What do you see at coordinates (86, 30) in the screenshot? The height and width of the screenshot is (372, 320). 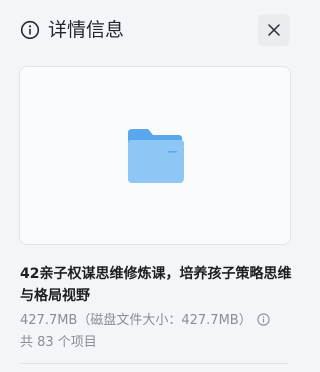 I see `panel-title: 详情信息` at bounding box center [86, 30].